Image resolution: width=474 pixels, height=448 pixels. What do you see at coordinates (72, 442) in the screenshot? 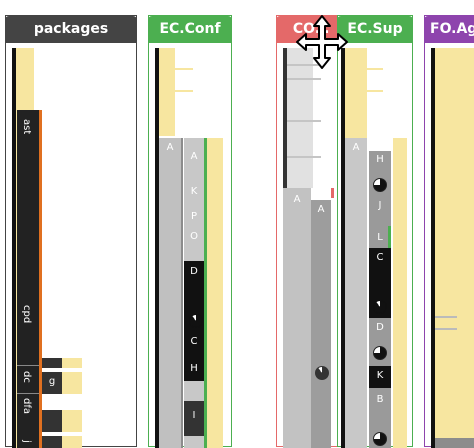
I see `sub-bar-3-yellow` at bounding box center [72, 442].